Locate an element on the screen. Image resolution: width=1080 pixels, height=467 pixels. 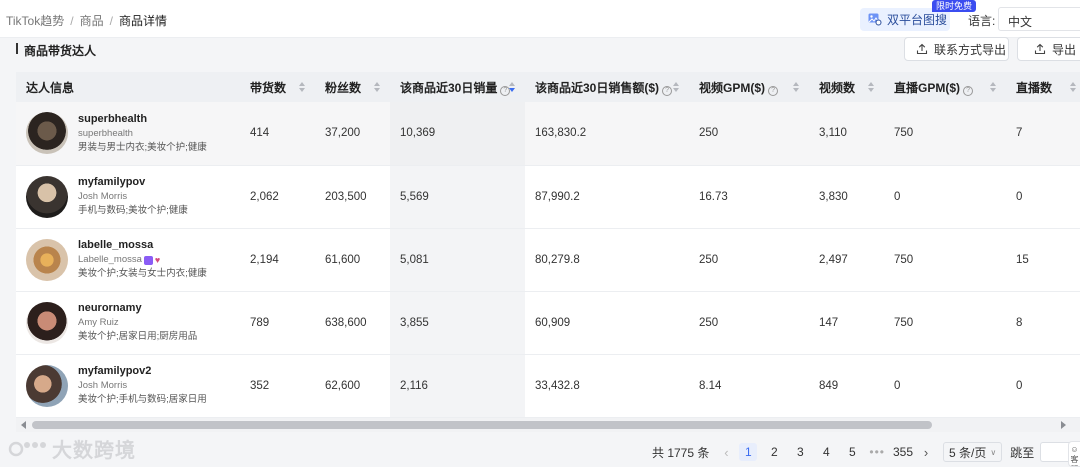
column-header-influencer: 达人信息 is located at coordinates (128, 87).